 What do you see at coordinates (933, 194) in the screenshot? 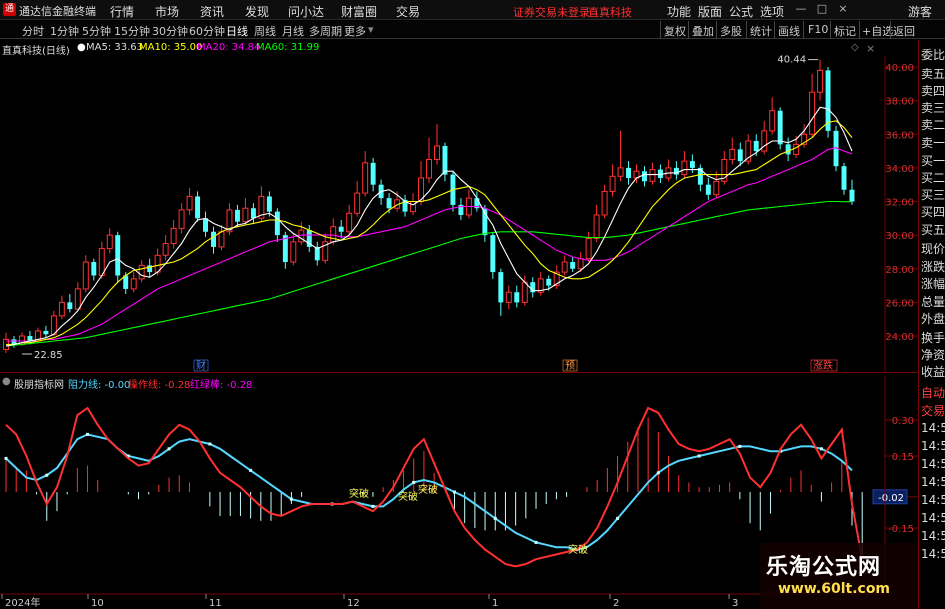
I see `side-buy3: 买三` at bounding box center [933, 194].